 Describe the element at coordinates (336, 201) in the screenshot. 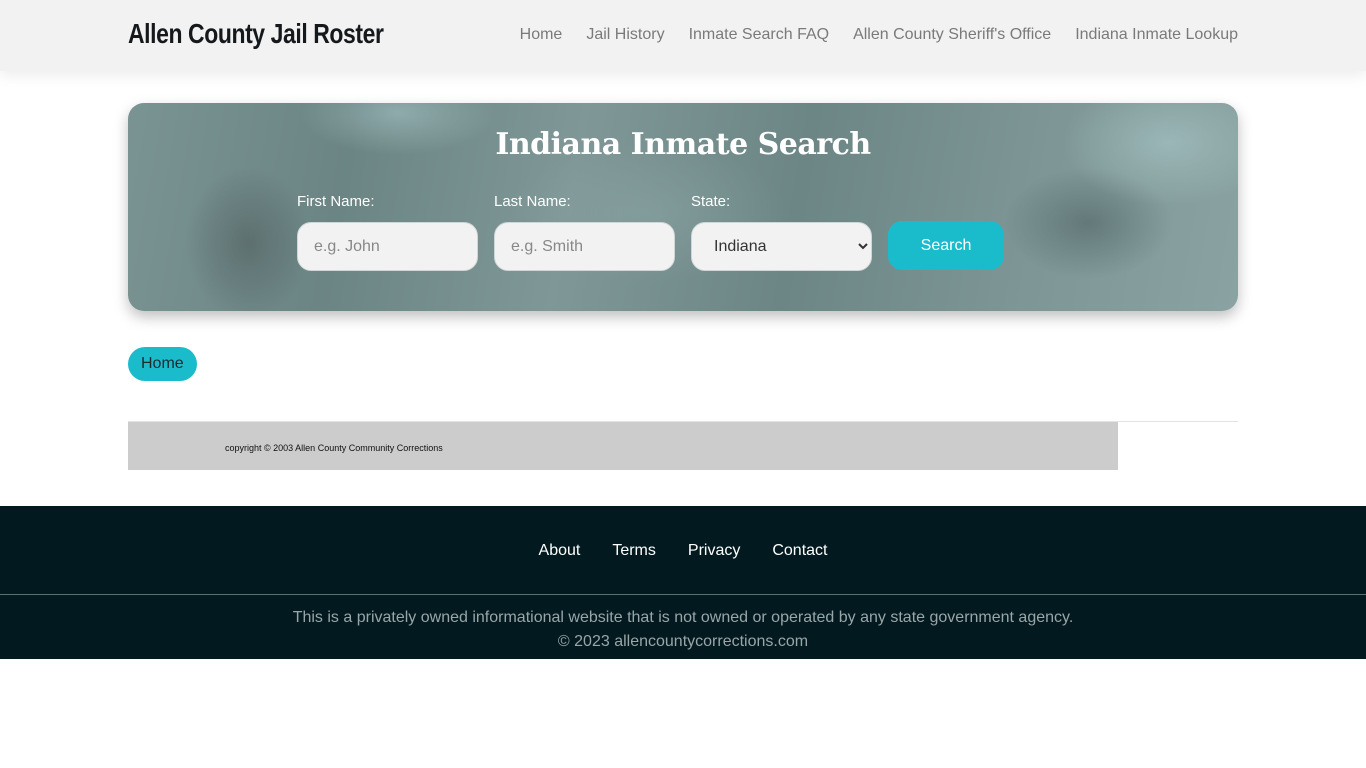

I see `first-name-label: First Name:` at that location.